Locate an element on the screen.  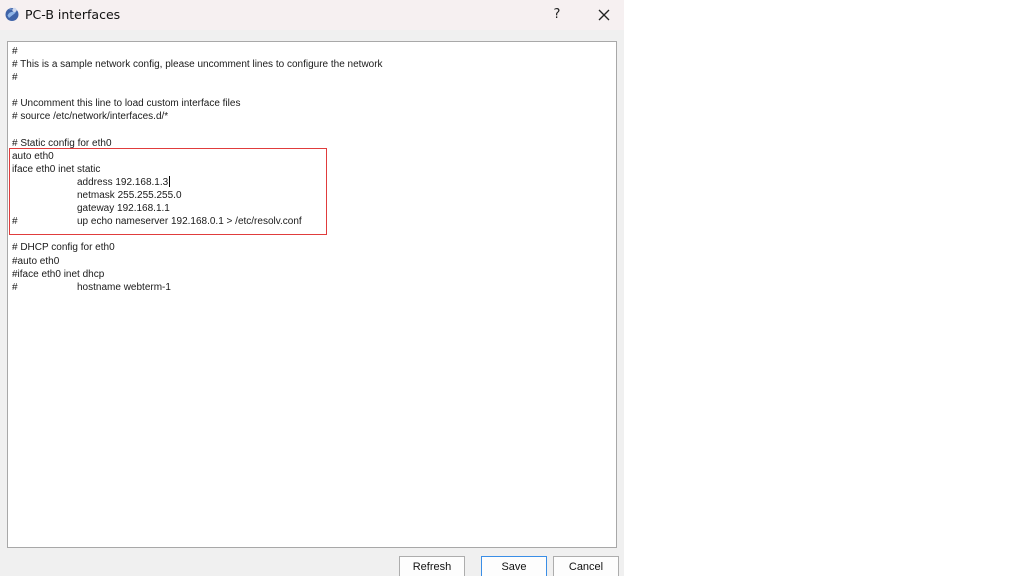
editor-line: netmask 255.255.255.0 is located at coordinates (197, 195).